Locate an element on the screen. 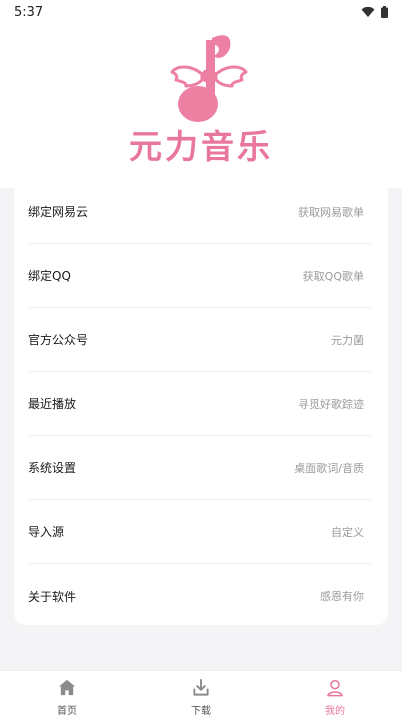 This screenshot has width=402, height=716. nav-tab-label: 下载 is located at coordinates (201, 711).